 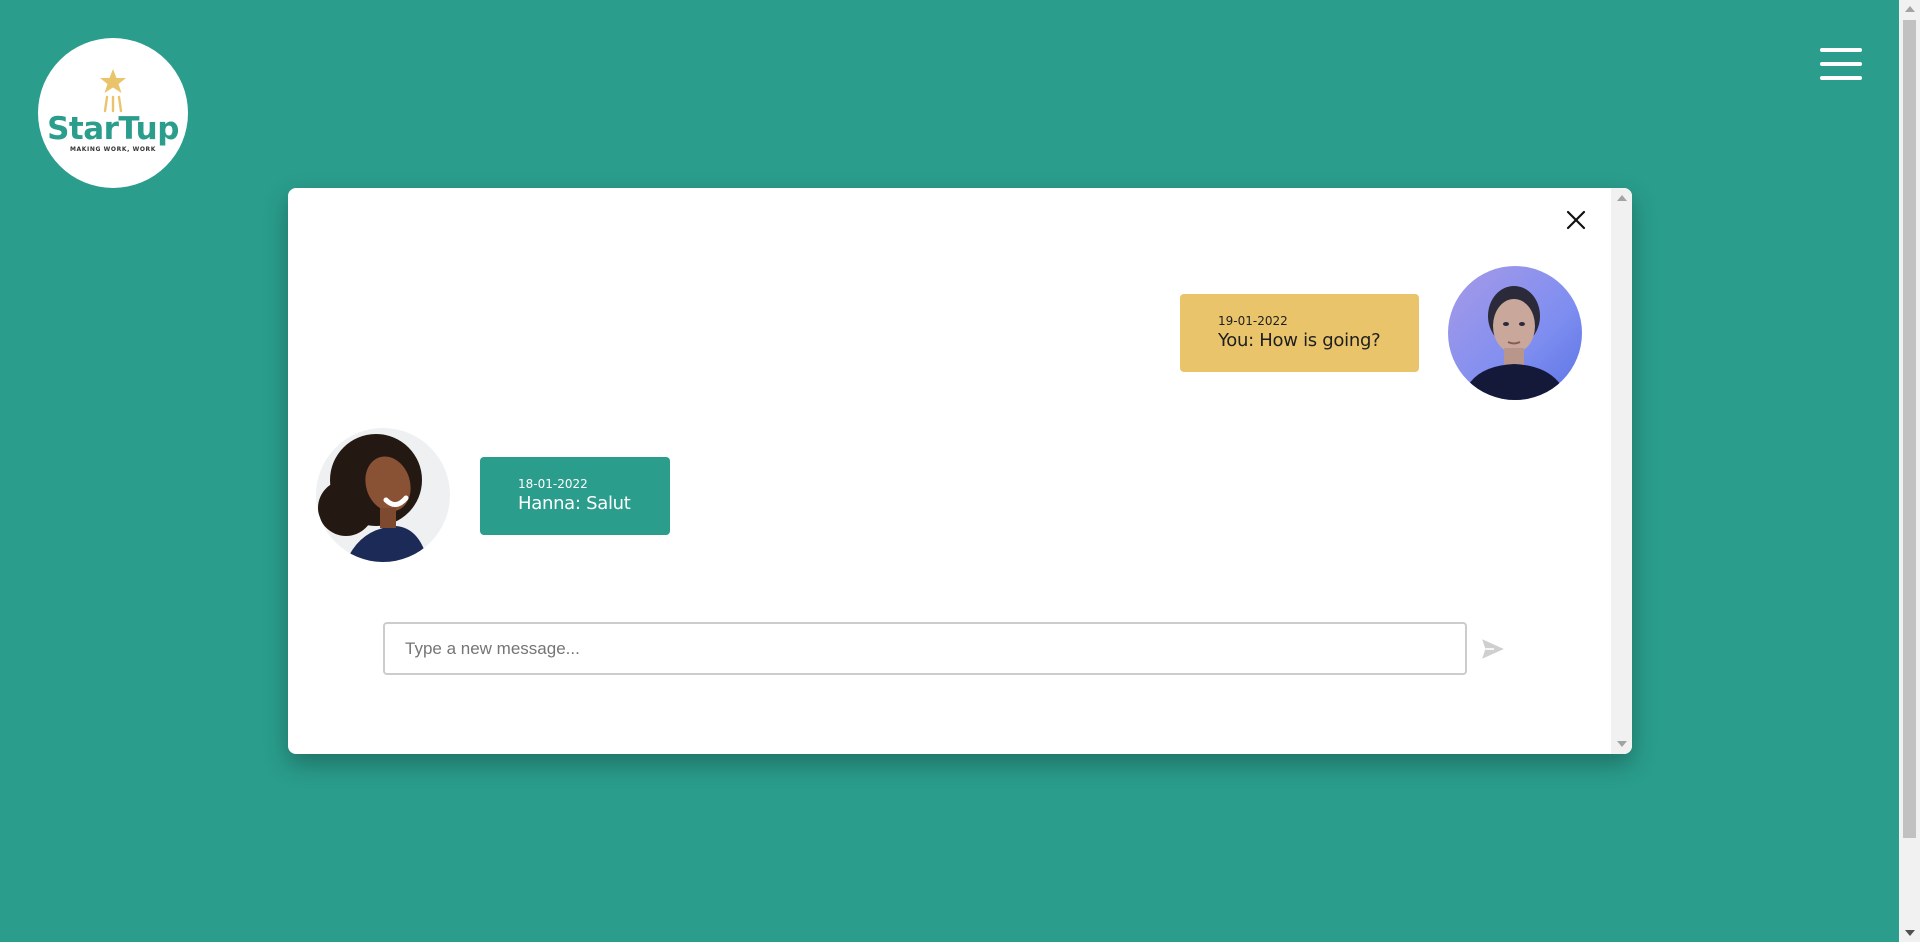 What do you see at coordinates (113, 129) in the screenshot?
I see `logo-name: StarTup` at bounding box center [113, 129].